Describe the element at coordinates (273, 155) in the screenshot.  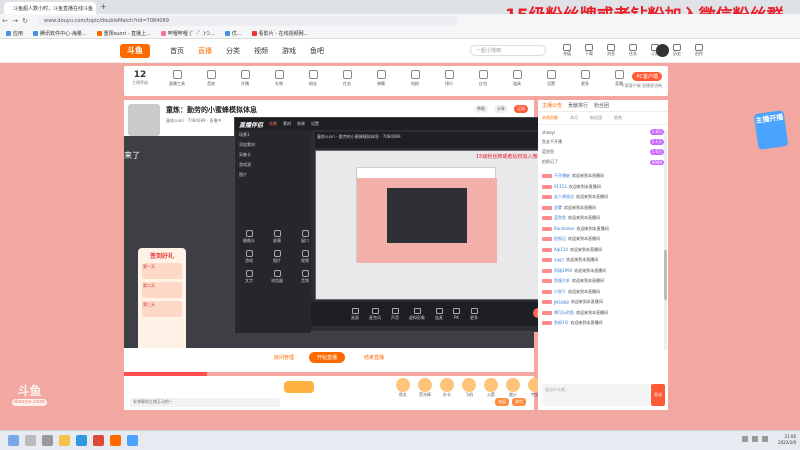
I see `scene-row: 采集卡` at that location.